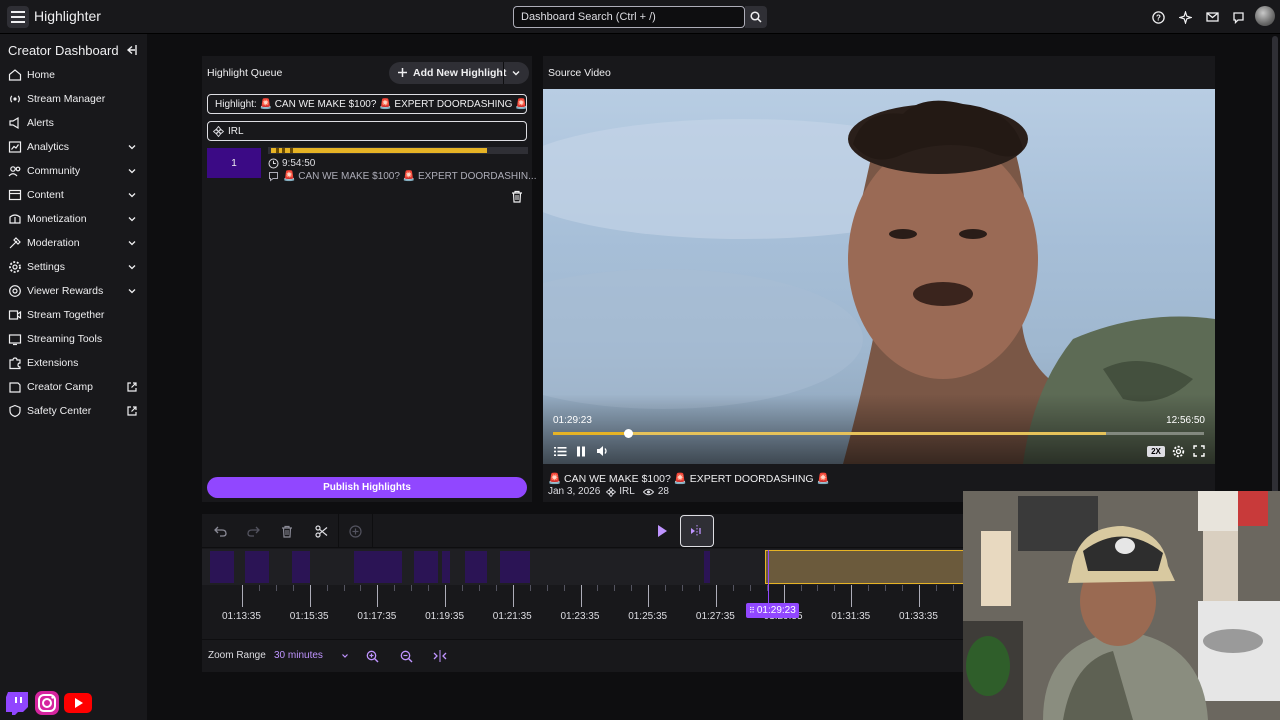 The image size is (1280, 720). What do you see at coordinates (865, 567) in the screenshot?
I see `selected-clip-range` at bounding box center [865, 567].